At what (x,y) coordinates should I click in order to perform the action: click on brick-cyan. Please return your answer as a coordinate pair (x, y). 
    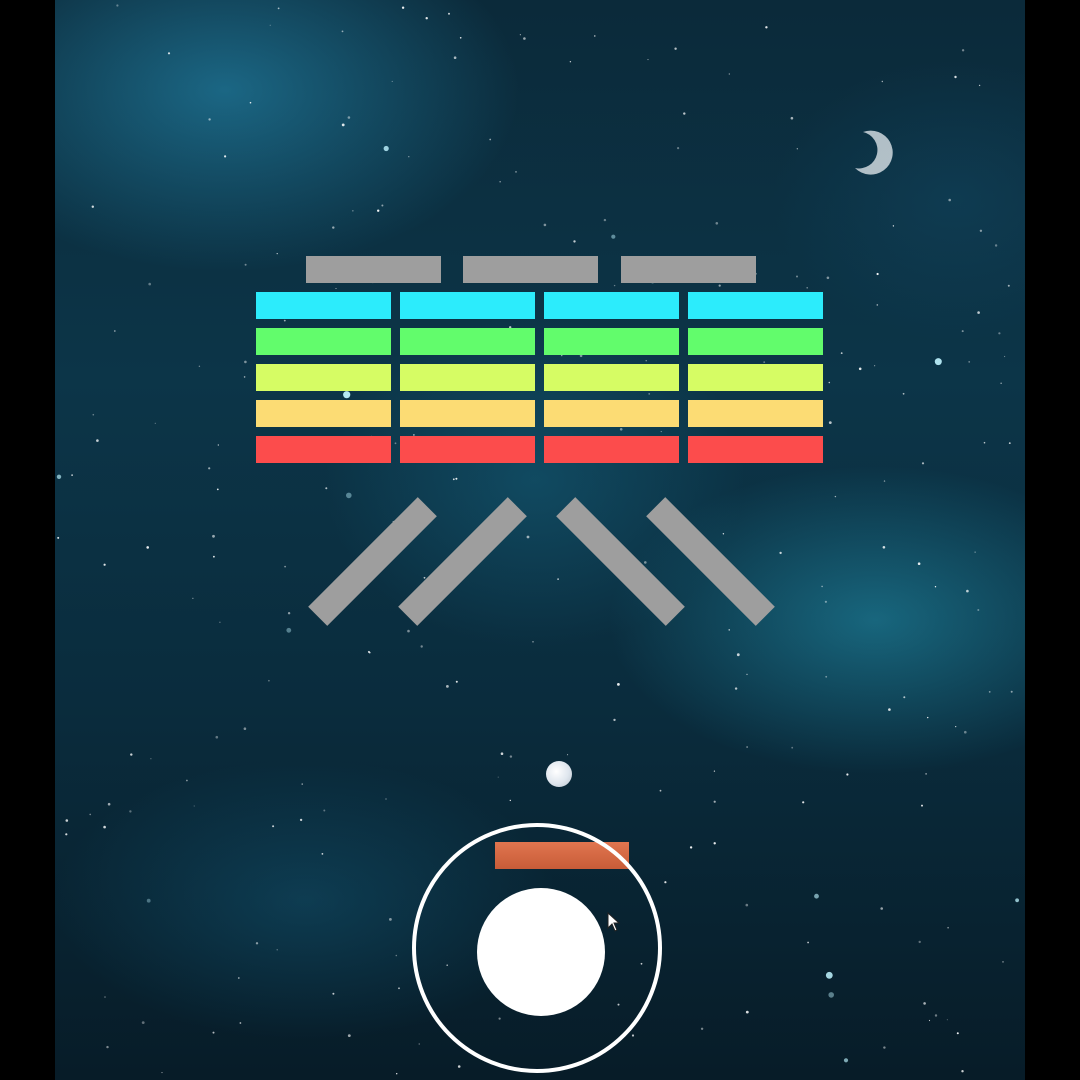
    Looking at the image, I should click on (323, 305).